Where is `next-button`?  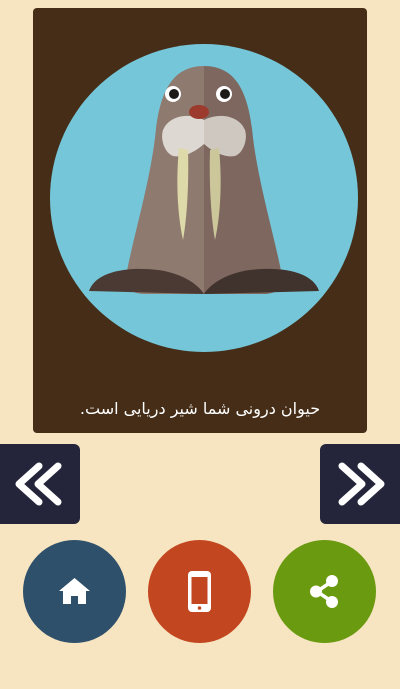
next-button is located at coordinates (360, 484).